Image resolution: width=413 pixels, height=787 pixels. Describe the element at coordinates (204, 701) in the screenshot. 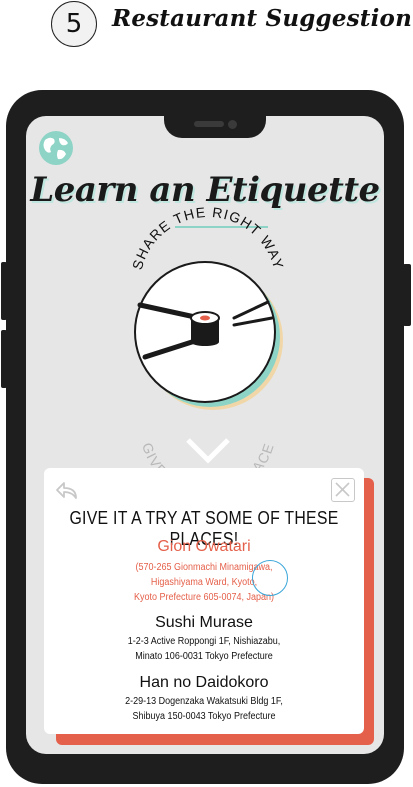

I see `address-line: 2-29-13 Dogenzaka Wakatsuki Bldg 1F,` at that location.